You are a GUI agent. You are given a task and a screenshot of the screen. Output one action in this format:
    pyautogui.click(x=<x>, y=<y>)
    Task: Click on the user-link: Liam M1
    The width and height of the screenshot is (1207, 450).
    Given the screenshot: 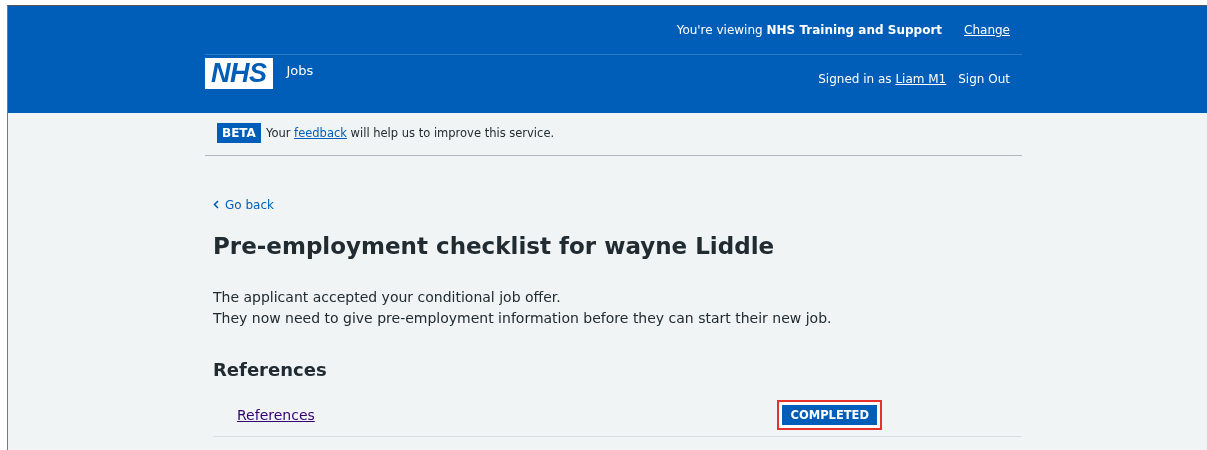 What is the action you would take?
    pyautogui.click(x=921, y=79)
    